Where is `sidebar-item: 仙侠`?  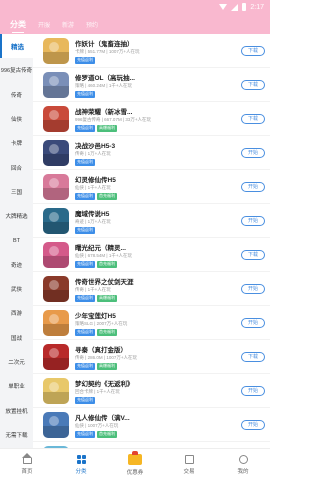
sidebar-item: 仙侠 is located at coordinates (16, 119).